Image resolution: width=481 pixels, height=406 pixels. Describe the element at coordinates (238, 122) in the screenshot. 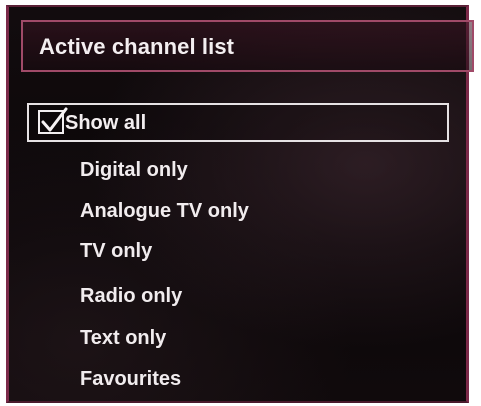

I see `option-show-all: Show all` at that location.